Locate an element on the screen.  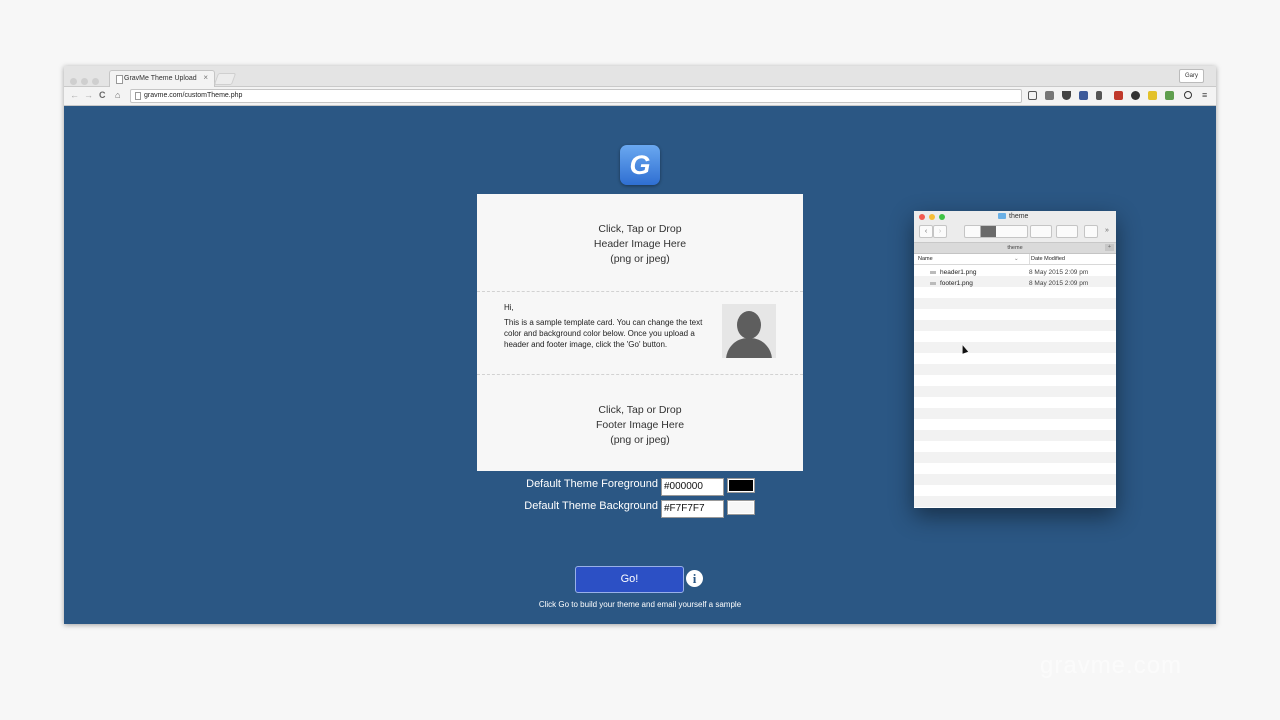
navigation-bar: ← → C ⌂ gravme.com/customTheme.php ≡ is located at coordinates (640, 96).